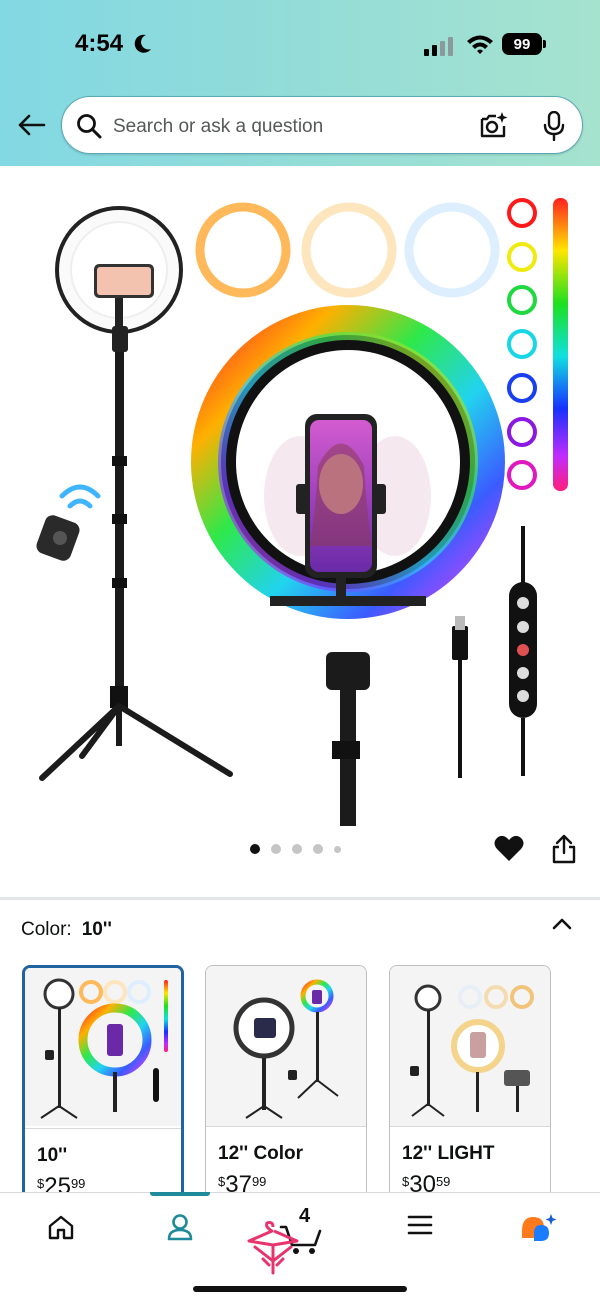 Image resolution: width=600 pixels, height=1304 pixels. Describe the element at coordinates (89, 126) in the screenshot. I see `search-icon` at that location.